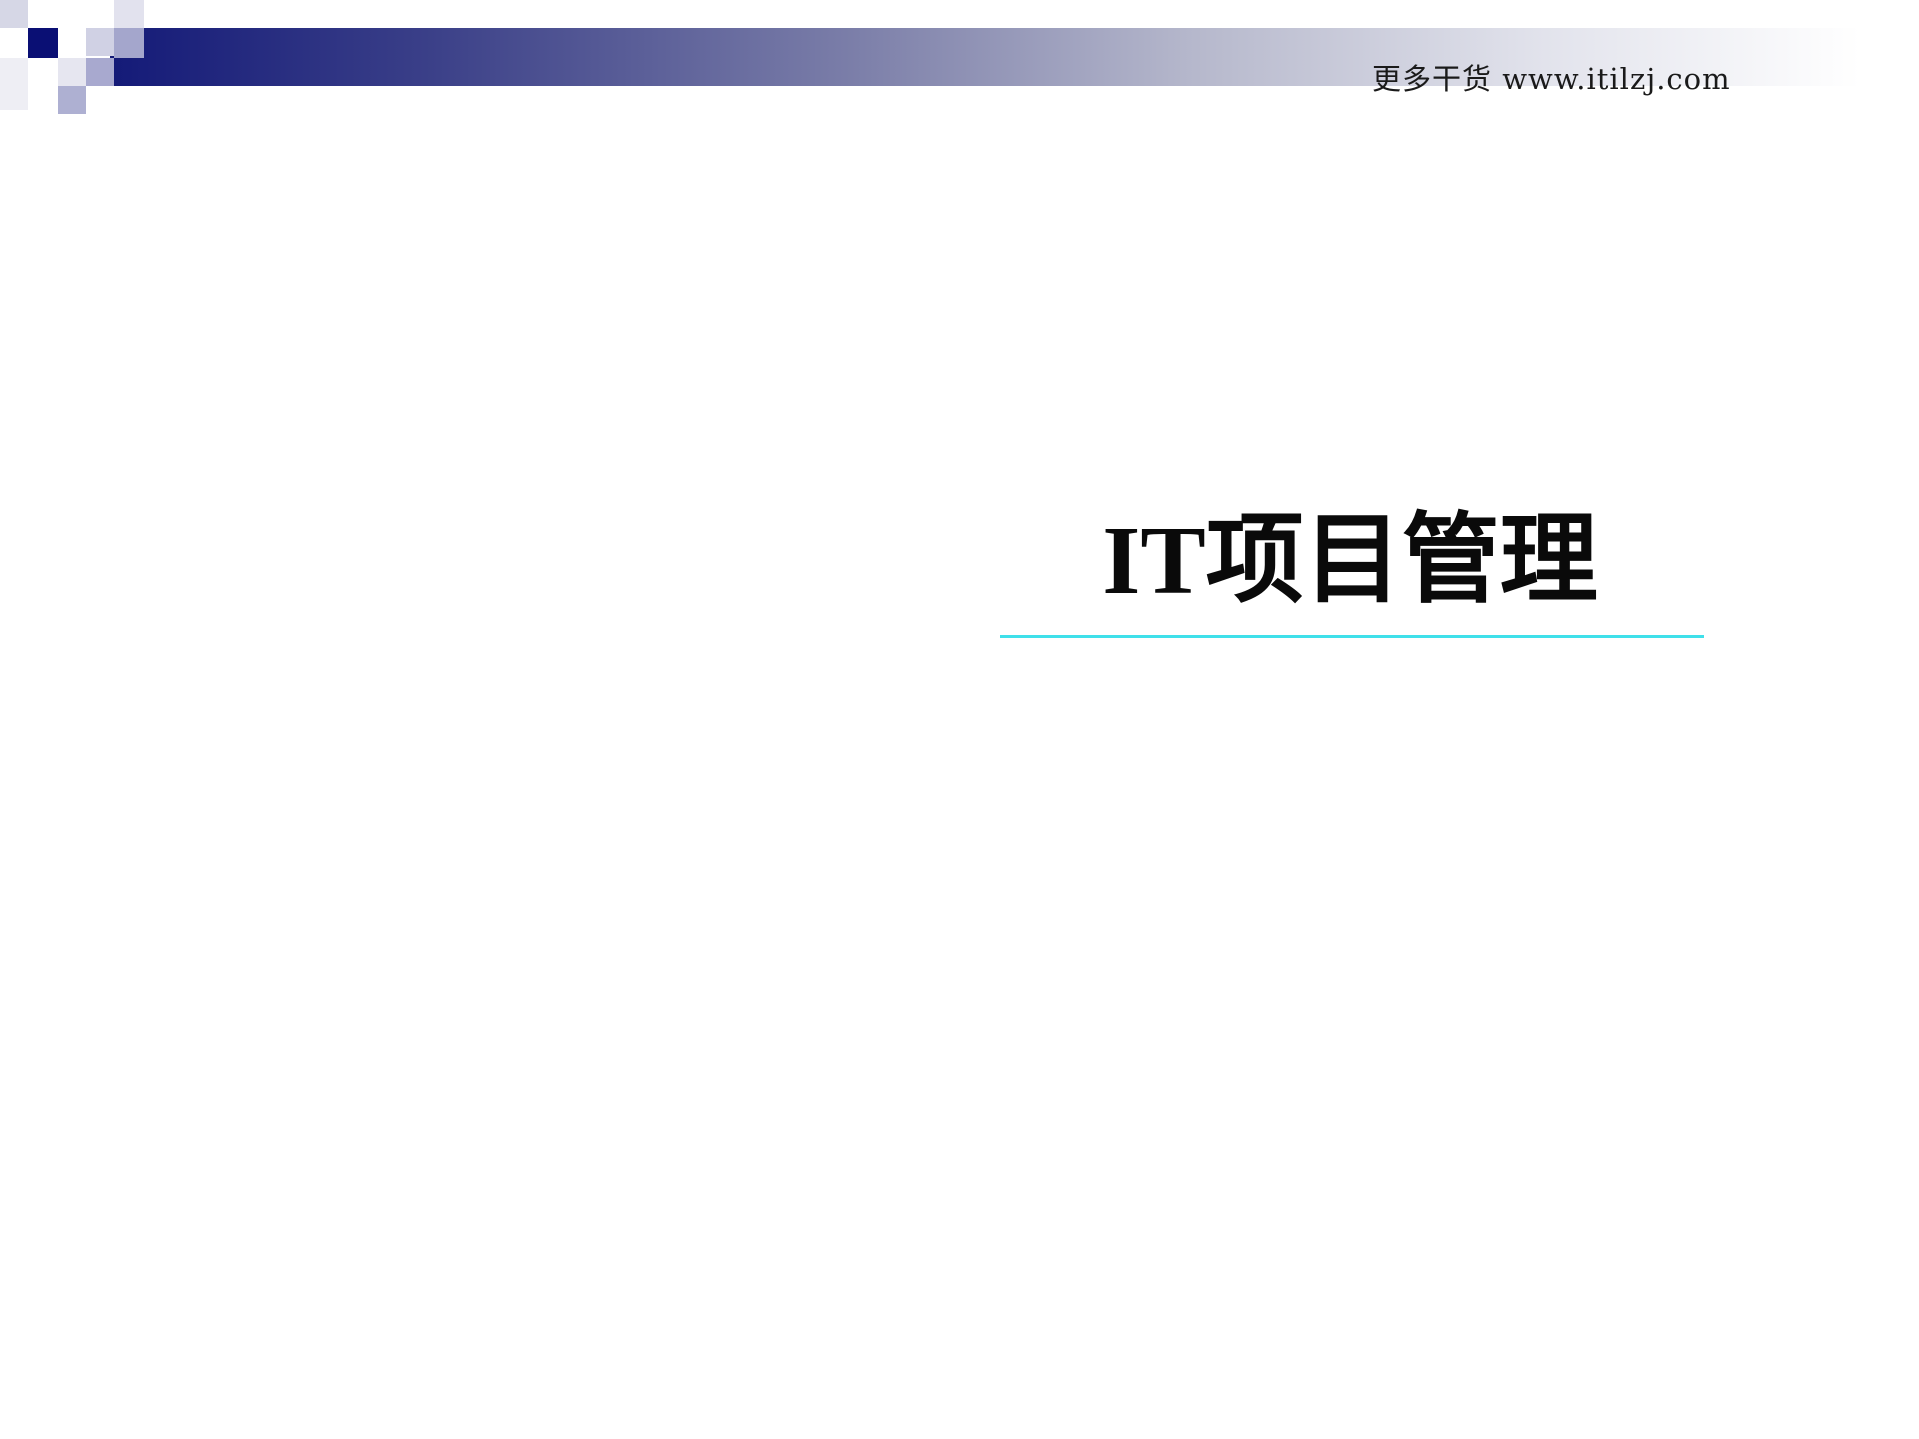 The width and height of the screenshot is (1919, 1439). What do you see at coordinates (1551, 79) in the screenshot?
I see `header-watermark-text: 更多干货 www.itilzj.com` at bounding box center [1551, 79].